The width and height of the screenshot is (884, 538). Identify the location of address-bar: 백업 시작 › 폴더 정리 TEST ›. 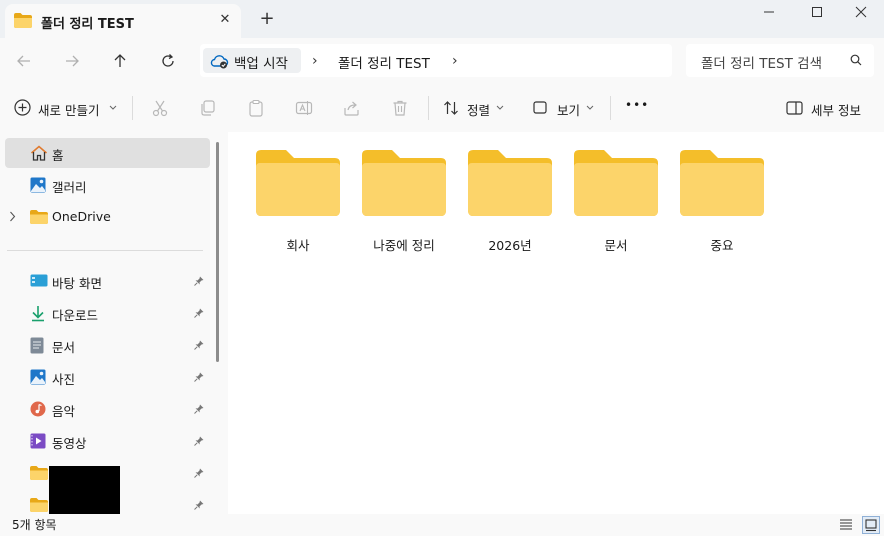
(436, 60).